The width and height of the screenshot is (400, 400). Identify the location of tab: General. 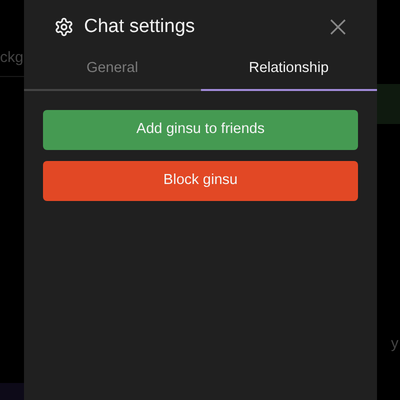
(112, 72).